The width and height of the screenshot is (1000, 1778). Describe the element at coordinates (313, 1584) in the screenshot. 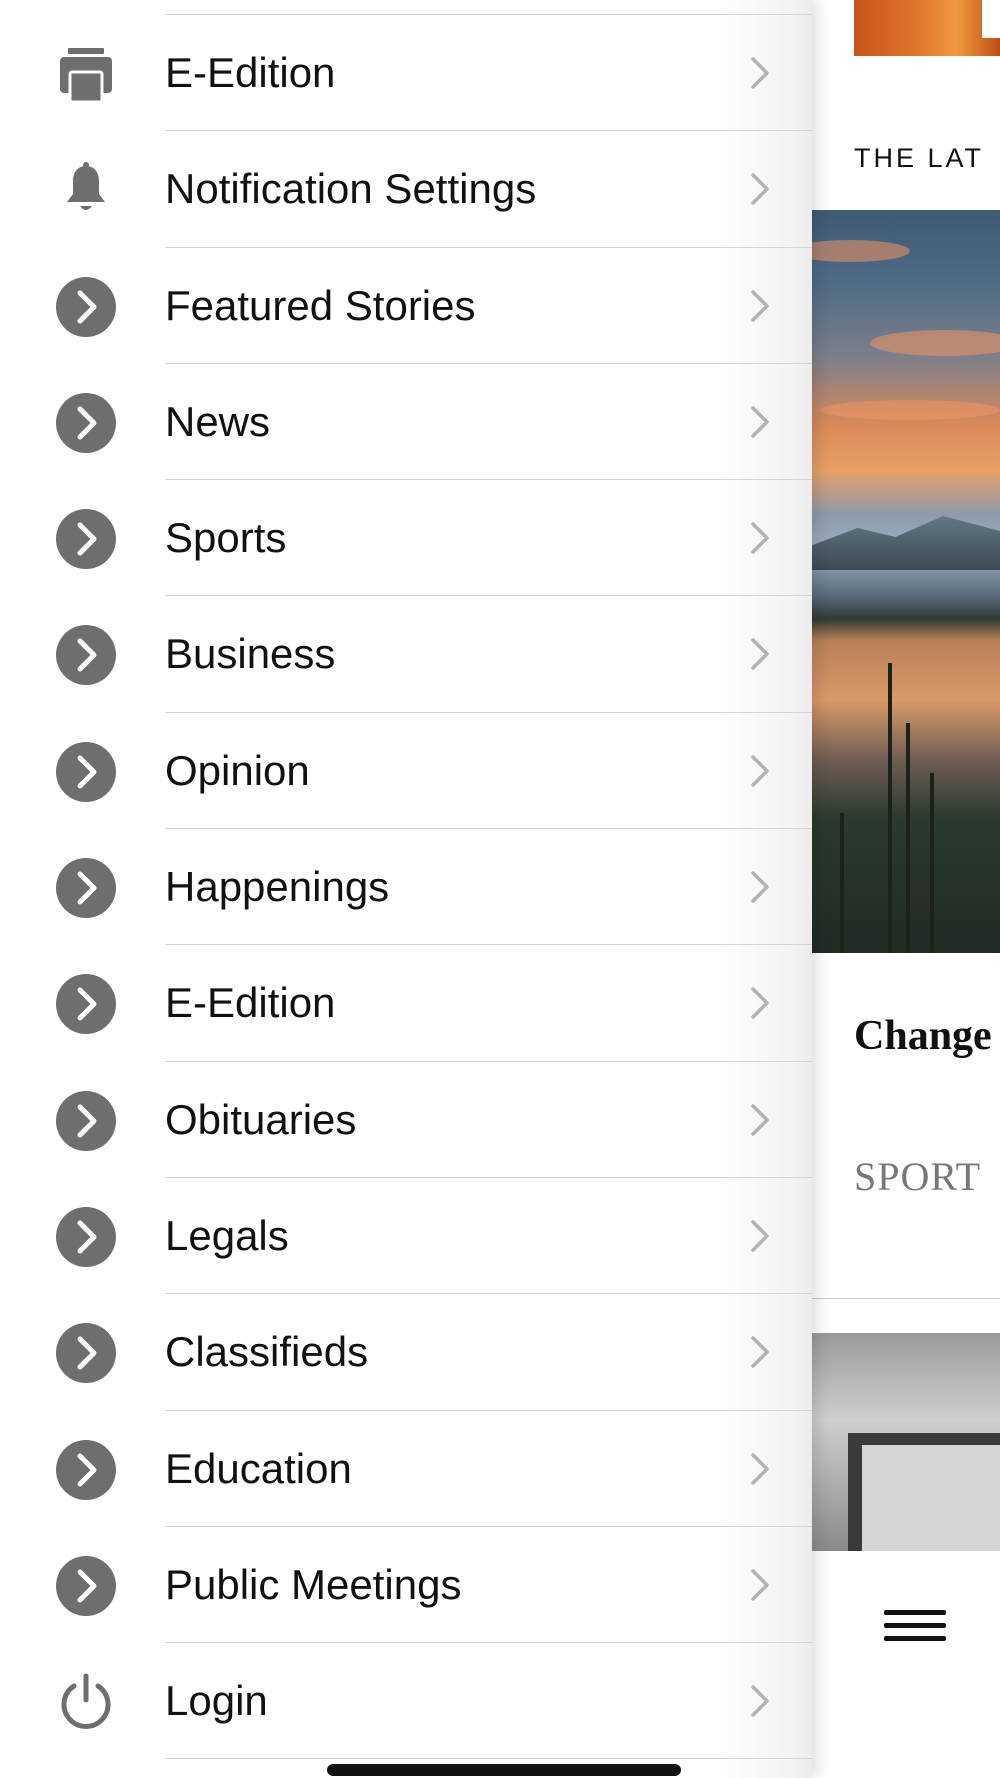

I see `menu-item-label: Public Meetings` at that location.